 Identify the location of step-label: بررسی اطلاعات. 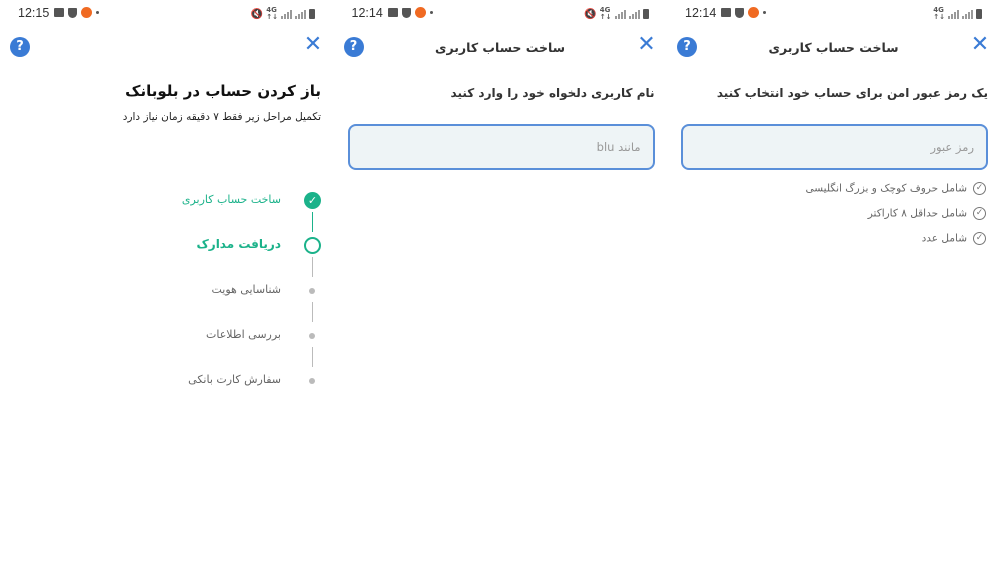
(243, 334).